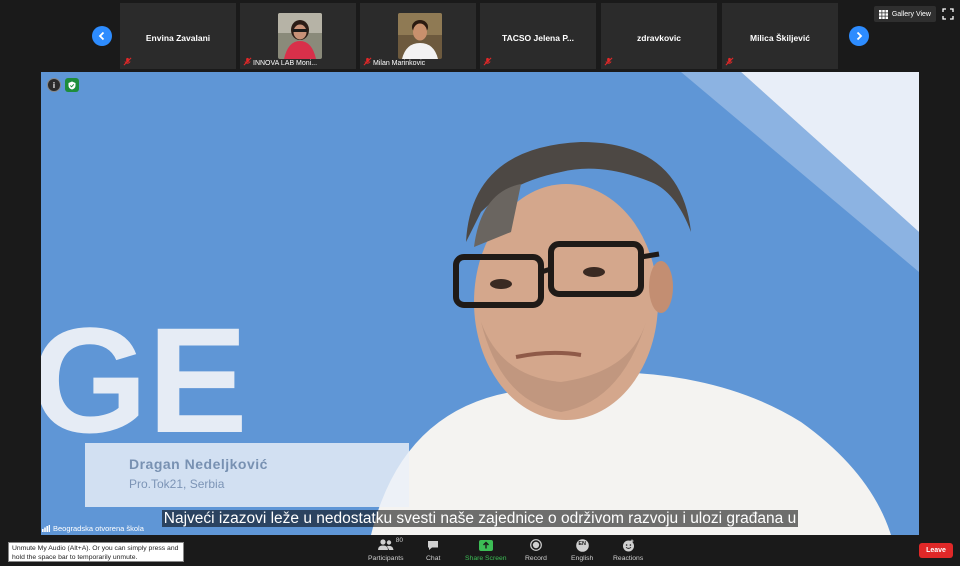 This screenshot has width=960, height=566. Describe the element at coordinates (536, 558) in the screenshot. I see `record-label: Record` at that location.